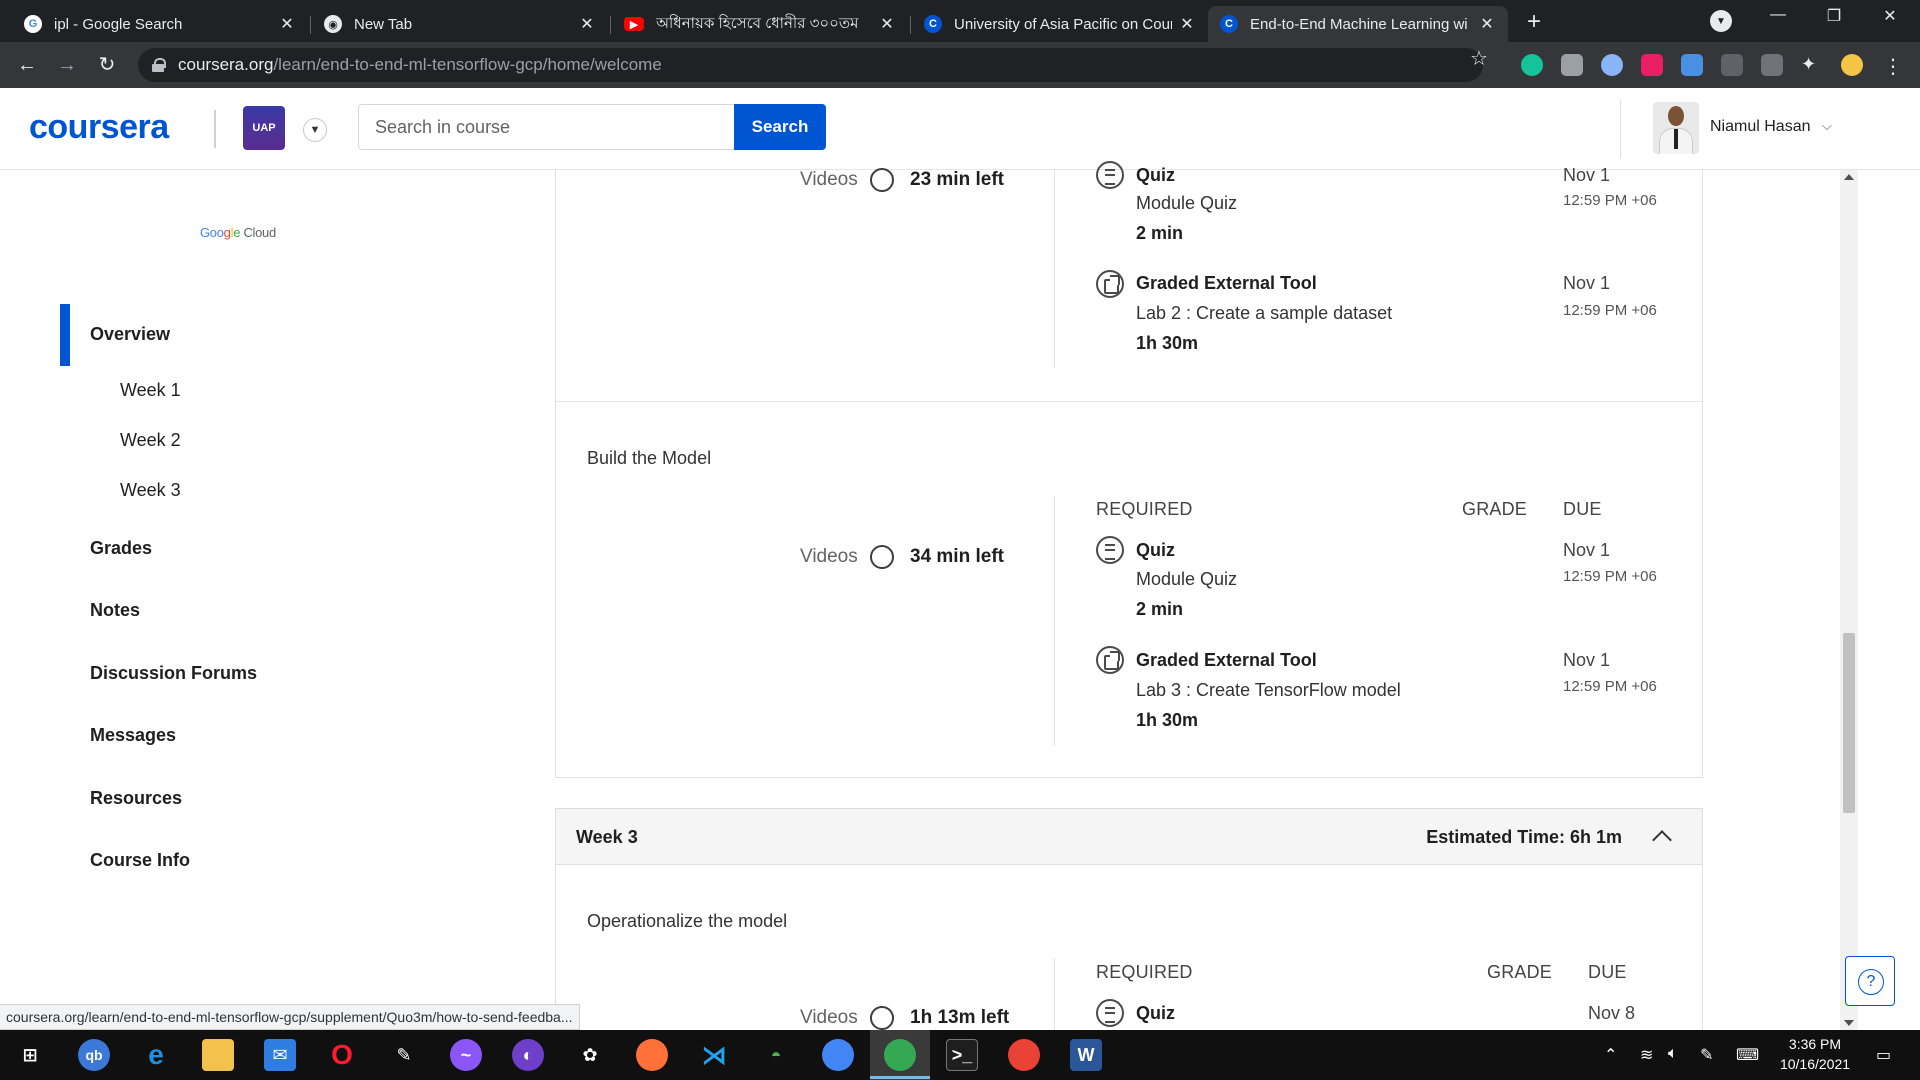 The height and width of the screenshot is (1080, 1920). I want to click on taskbar-active-indicator, so click(900, 1077).